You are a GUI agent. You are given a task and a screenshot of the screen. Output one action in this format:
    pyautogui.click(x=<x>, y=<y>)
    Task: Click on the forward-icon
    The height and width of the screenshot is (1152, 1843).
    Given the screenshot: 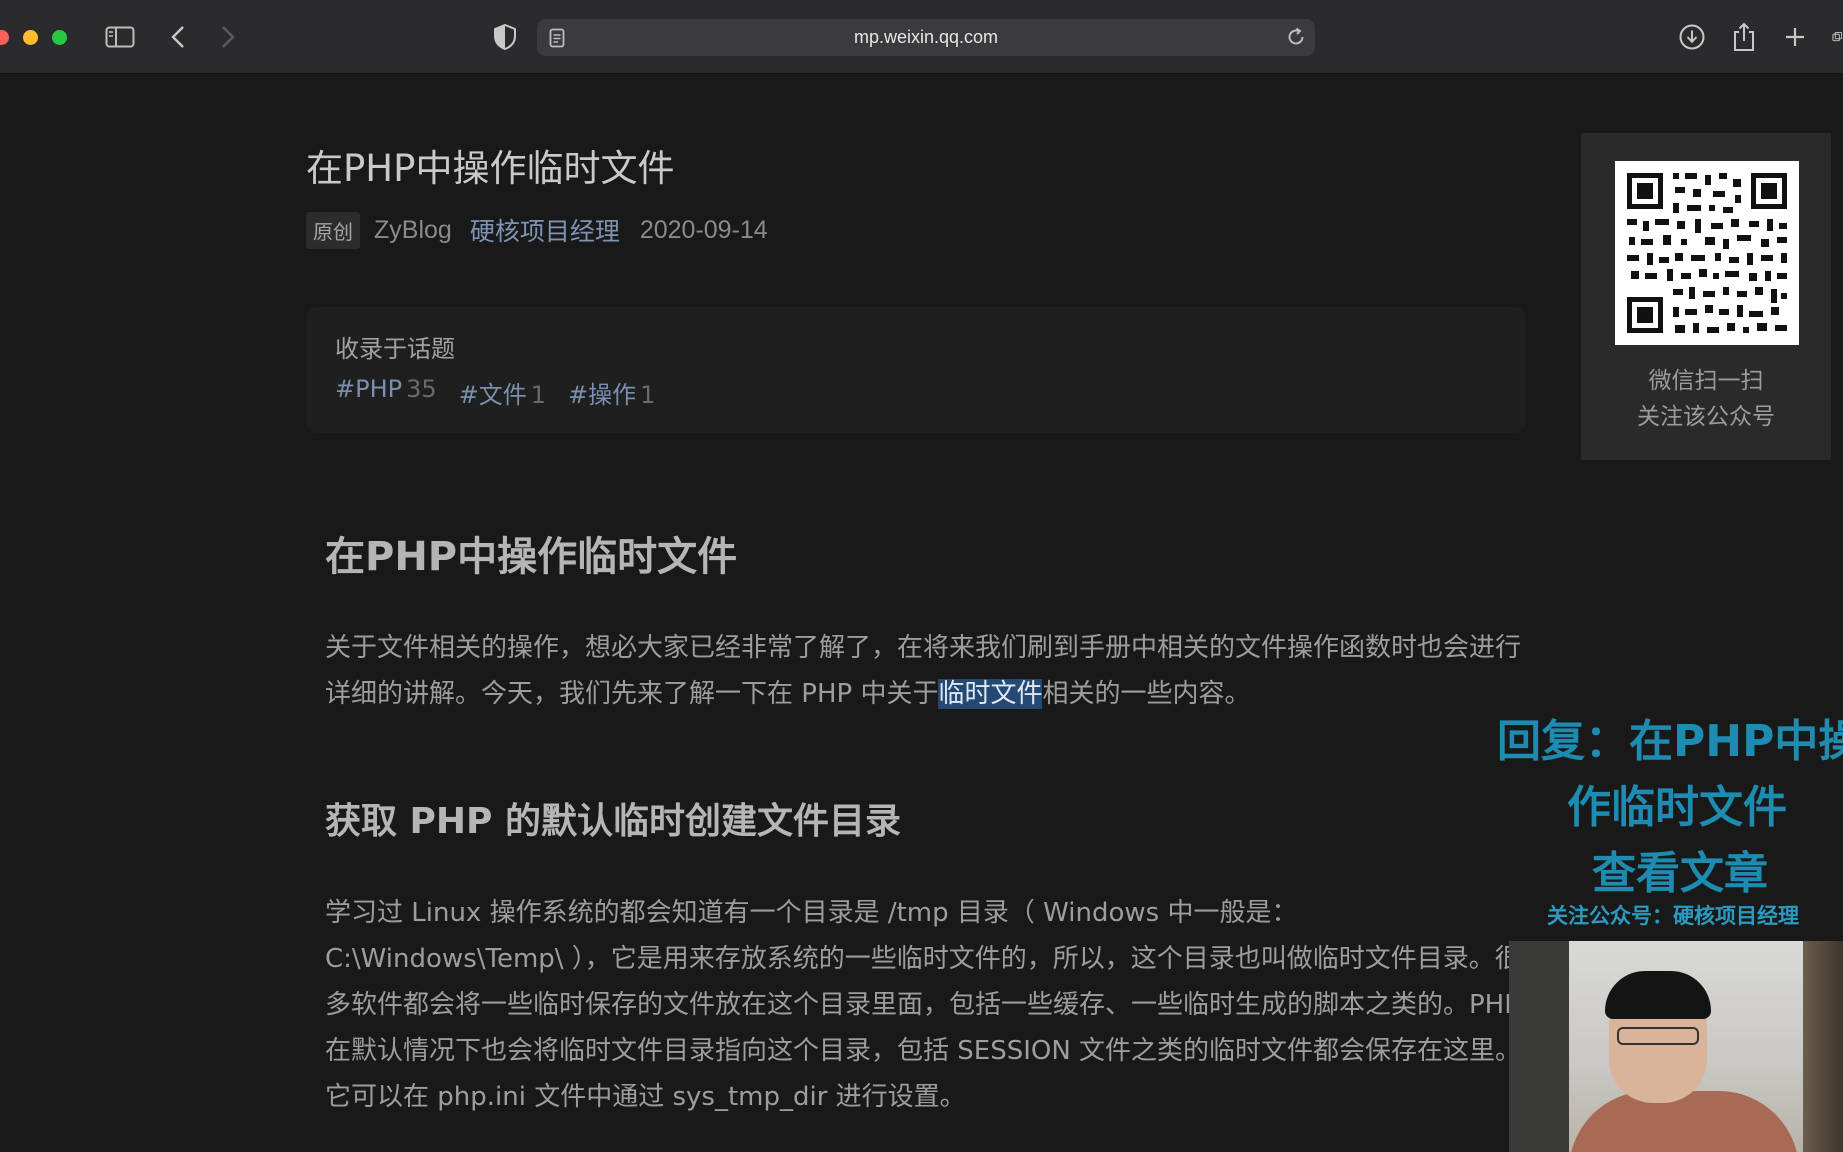 What is the action you would take?
    pyautogui.click(x=228, y=37)
    